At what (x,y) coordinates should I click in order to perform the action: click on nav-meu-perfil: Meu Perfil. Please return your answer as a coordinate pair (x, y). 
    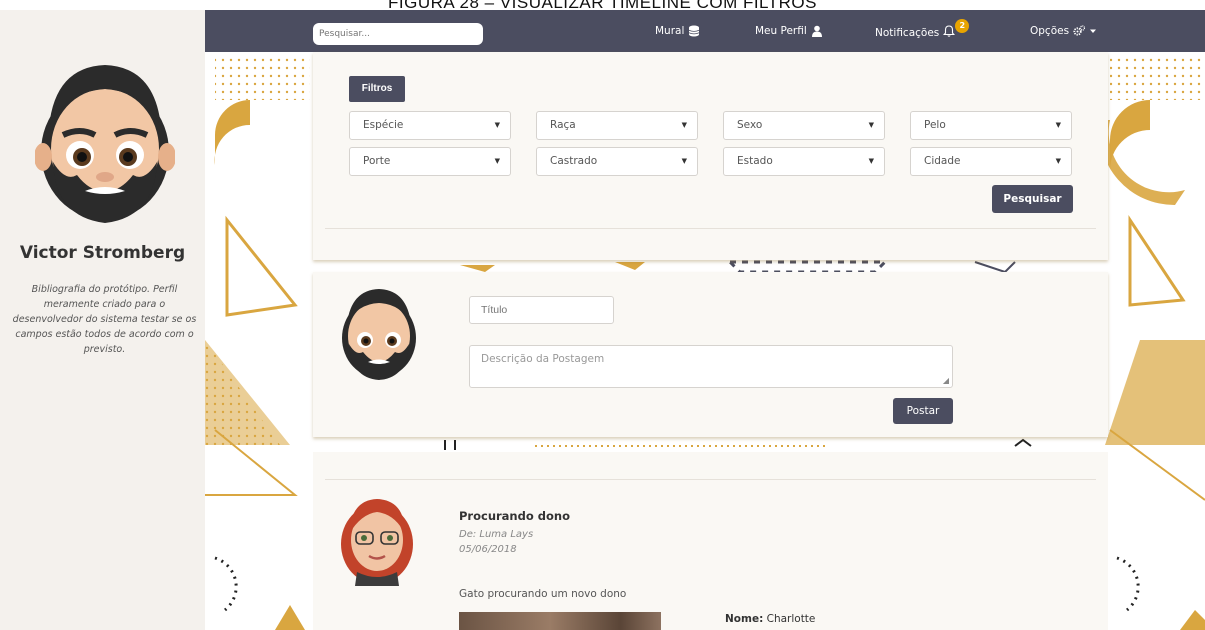
    Looking at the image, I should click on (789, 31).